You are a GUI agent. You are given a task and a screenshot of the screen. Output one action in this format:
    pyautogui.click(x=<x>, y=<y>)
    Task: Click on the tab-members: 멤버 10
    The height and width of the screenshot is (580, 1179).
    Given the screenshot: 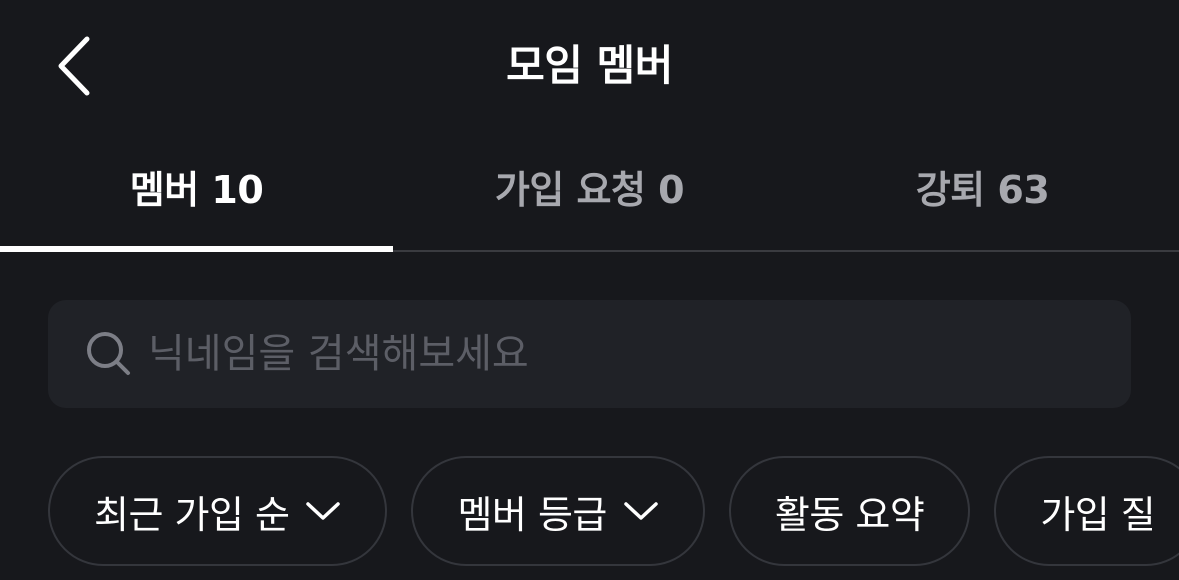 What is the action you would take?
    pyautogui.click(x=196, y=192)
    